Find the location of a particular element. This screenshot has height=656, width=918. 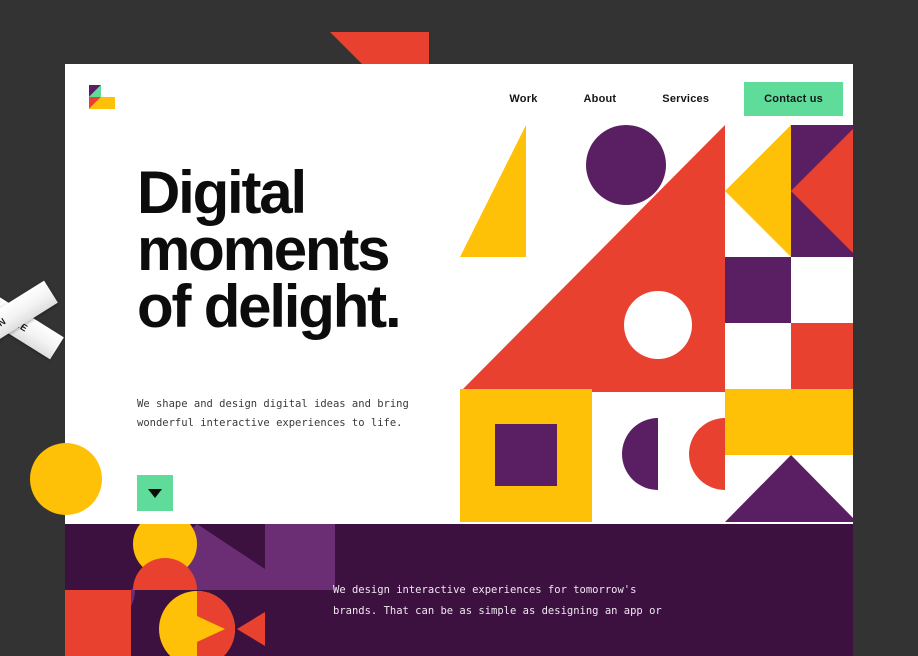

chevron-down-icon is located at coordinates (155, 493).